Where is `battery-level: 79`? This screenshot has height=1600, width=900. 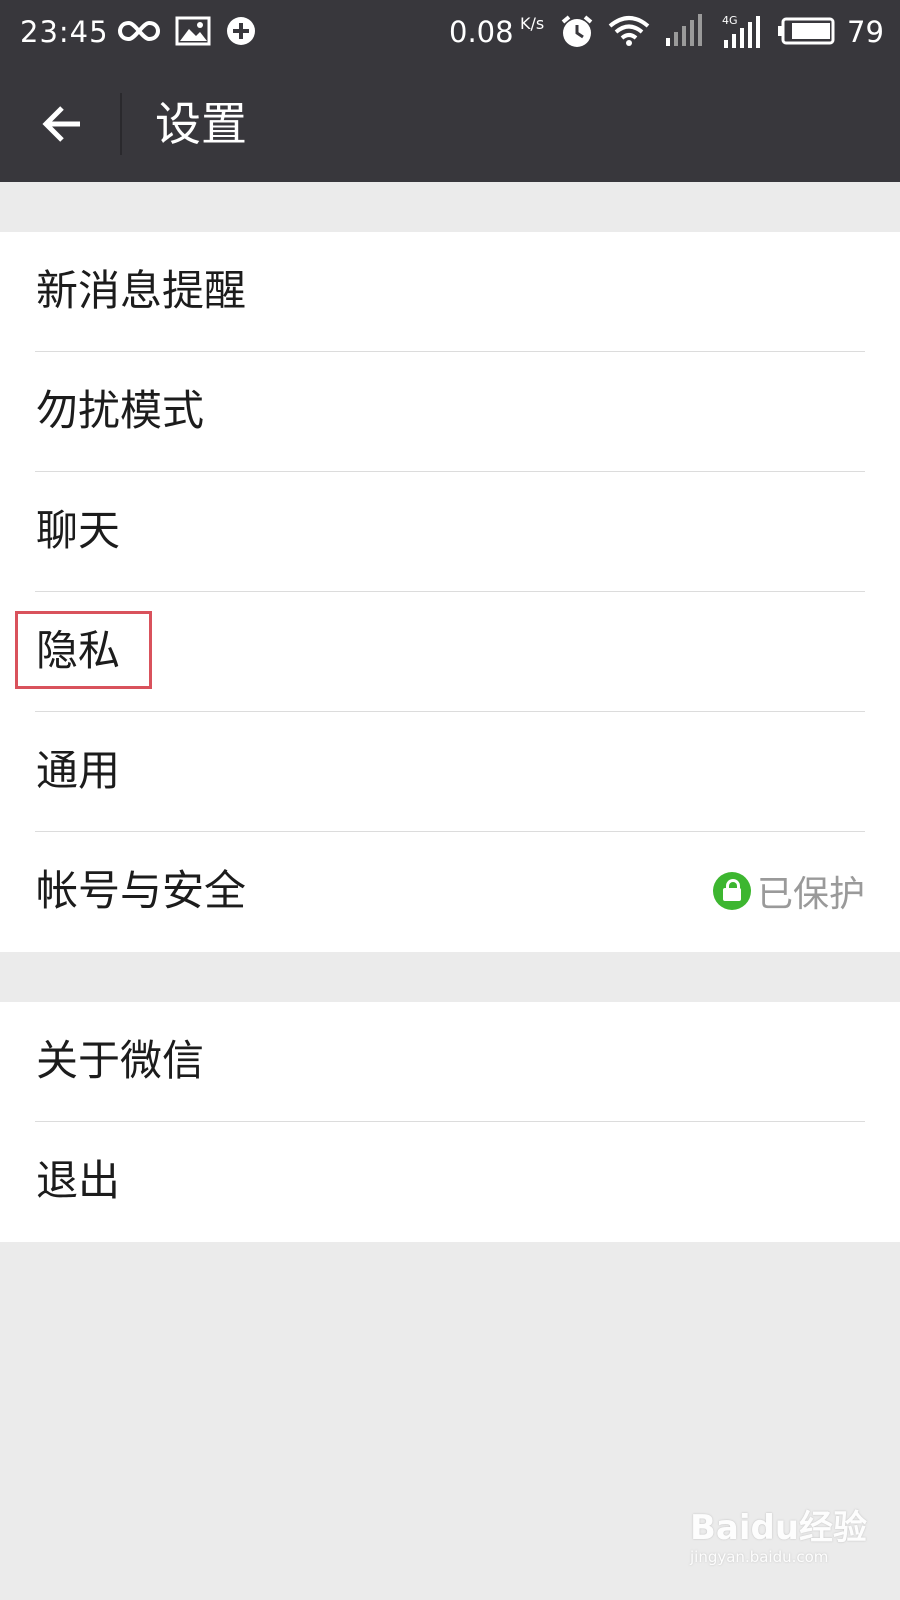
battery-level: 79 is located at coordinates (865, 32).